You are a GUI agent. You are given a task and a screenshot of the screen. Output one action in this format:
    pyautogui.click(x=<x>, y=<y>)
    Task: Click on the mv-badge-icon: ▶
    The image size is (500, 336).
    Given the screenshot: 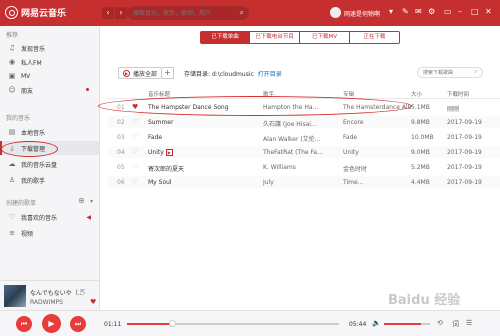 What is the action you would take?
    pyautogui.click(x=169, y=152)
    